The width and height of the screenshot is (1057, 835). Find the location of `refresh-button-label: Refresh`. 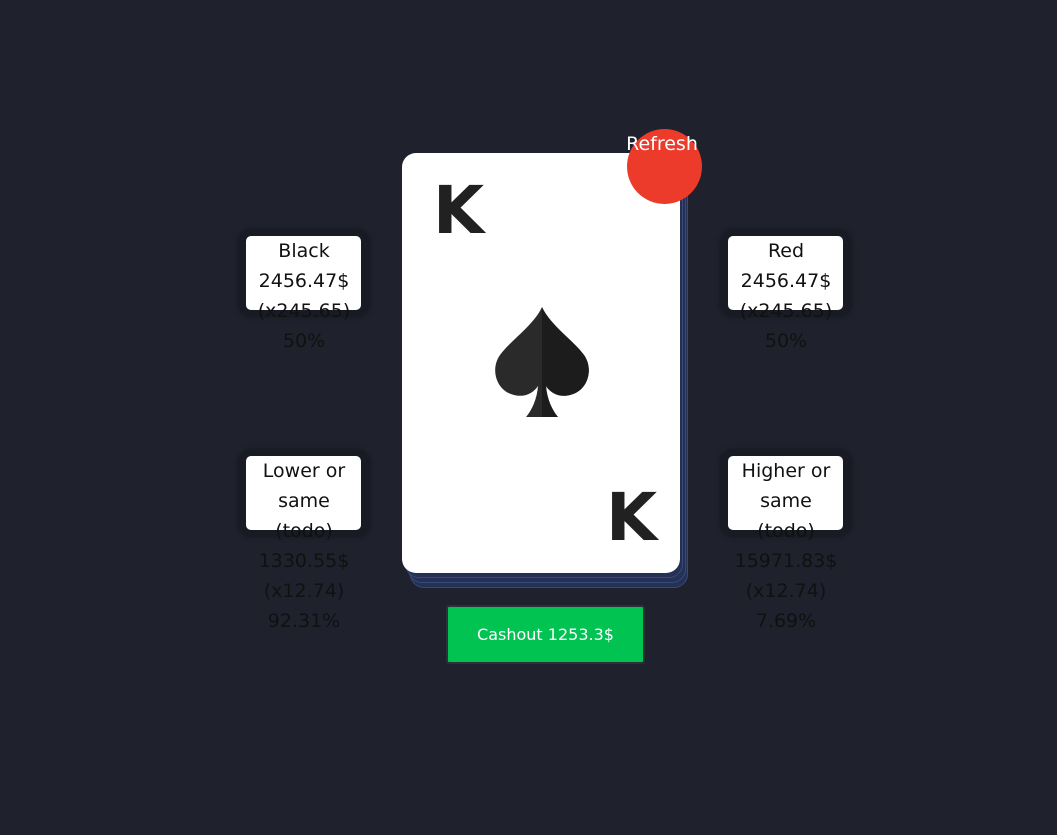

refresh-button-label: Refresh is located at coordinates (662, 144).